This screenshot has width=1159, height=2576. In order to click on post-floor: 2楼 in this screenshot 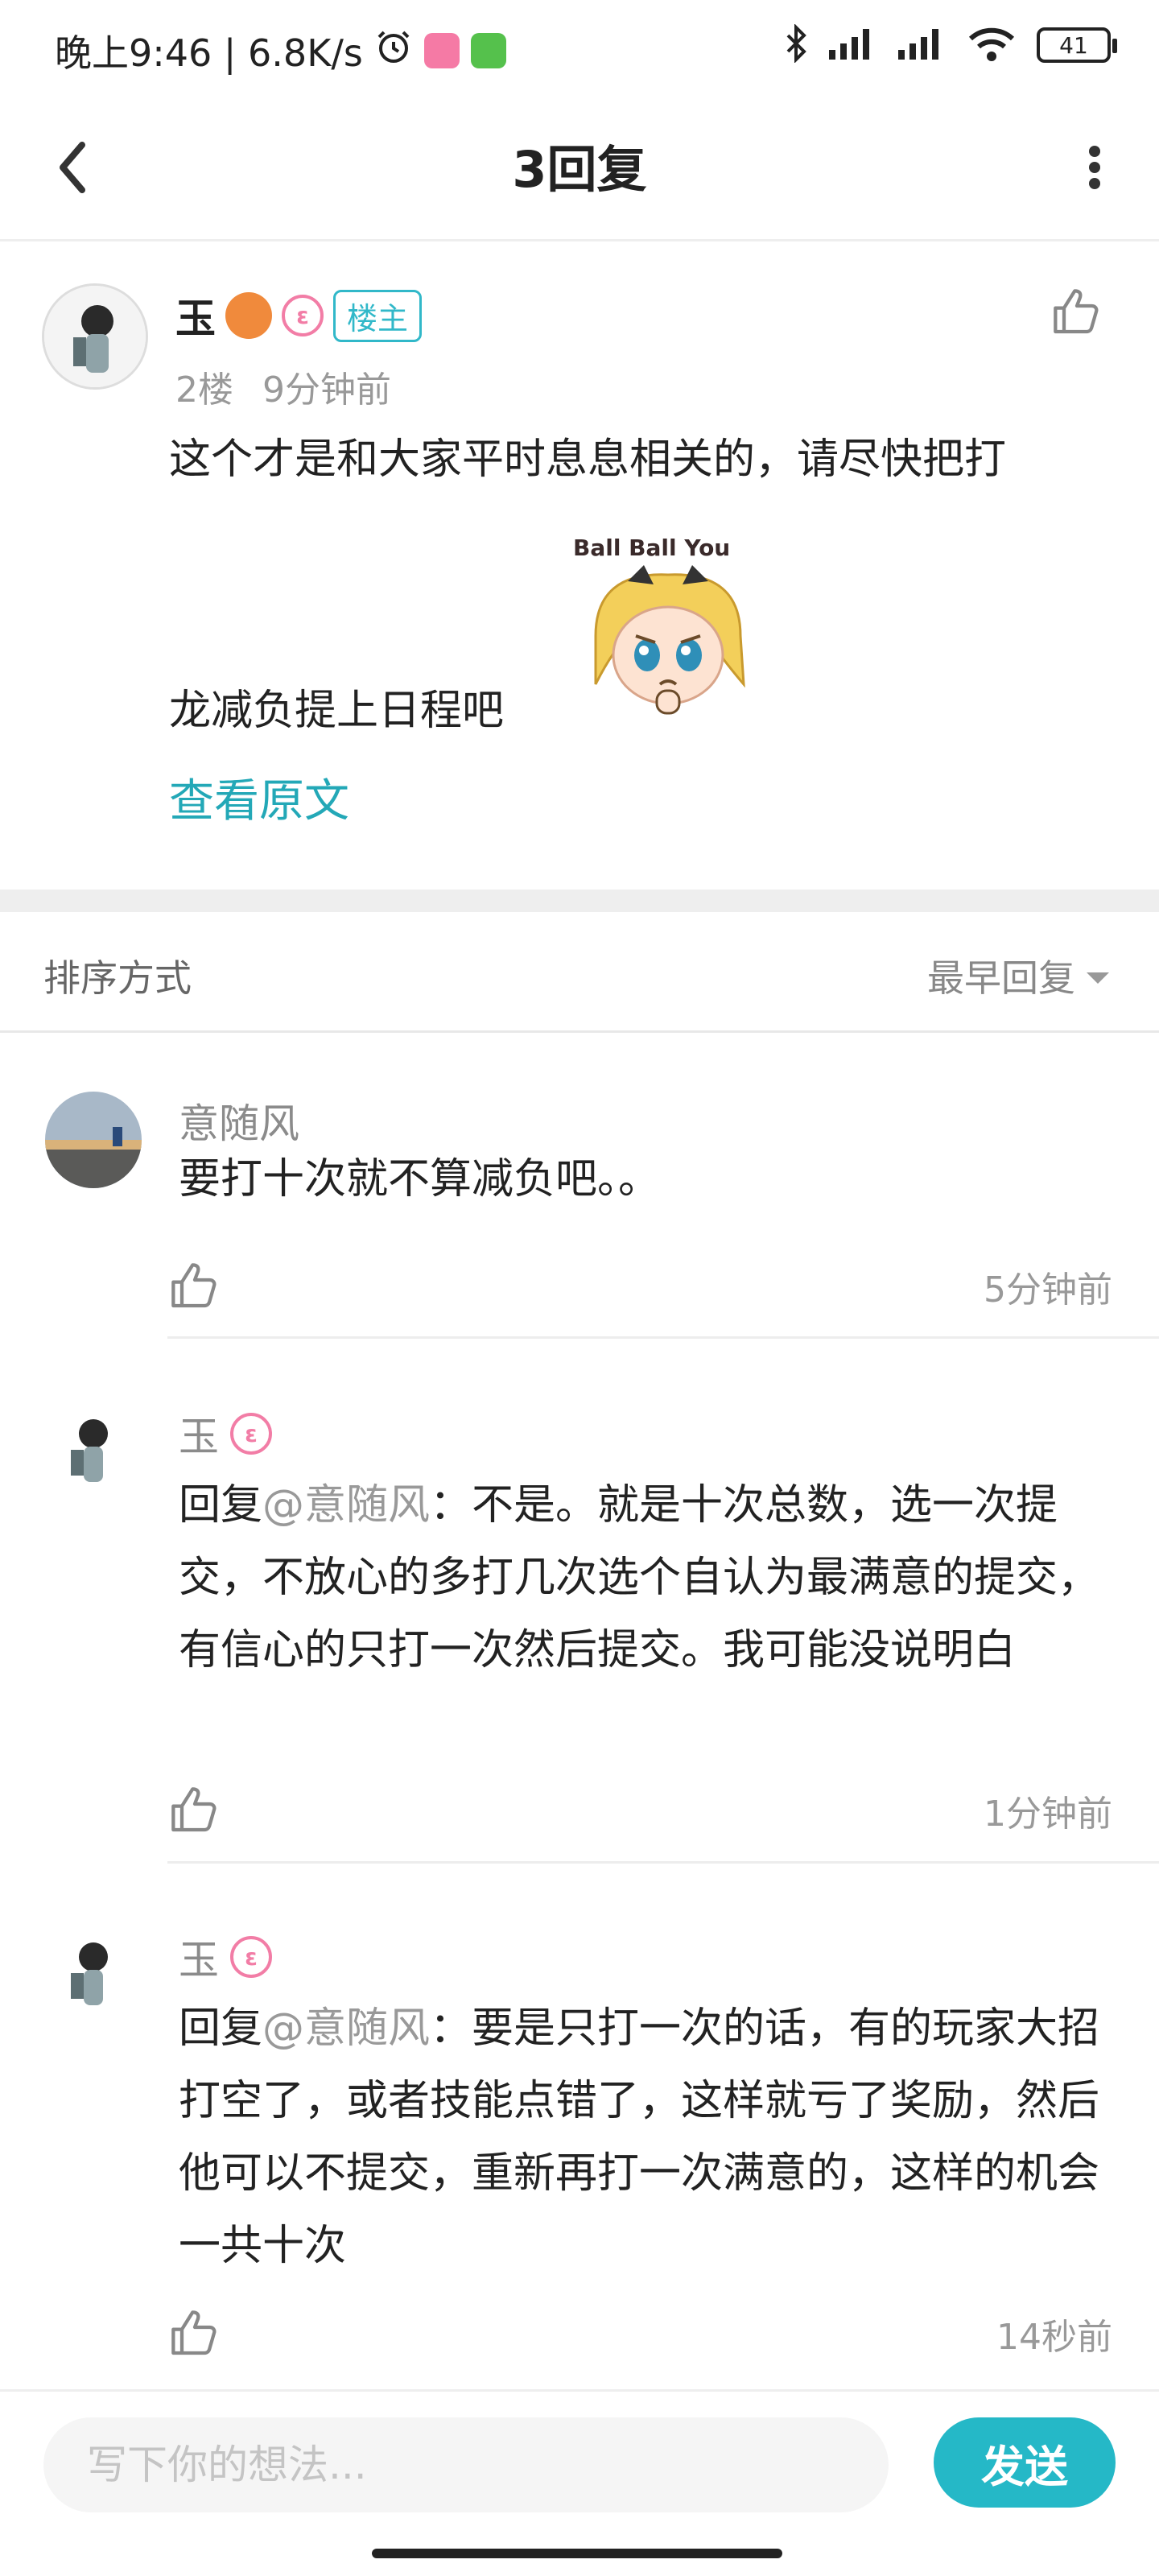, I will do `click(204, 390)`.